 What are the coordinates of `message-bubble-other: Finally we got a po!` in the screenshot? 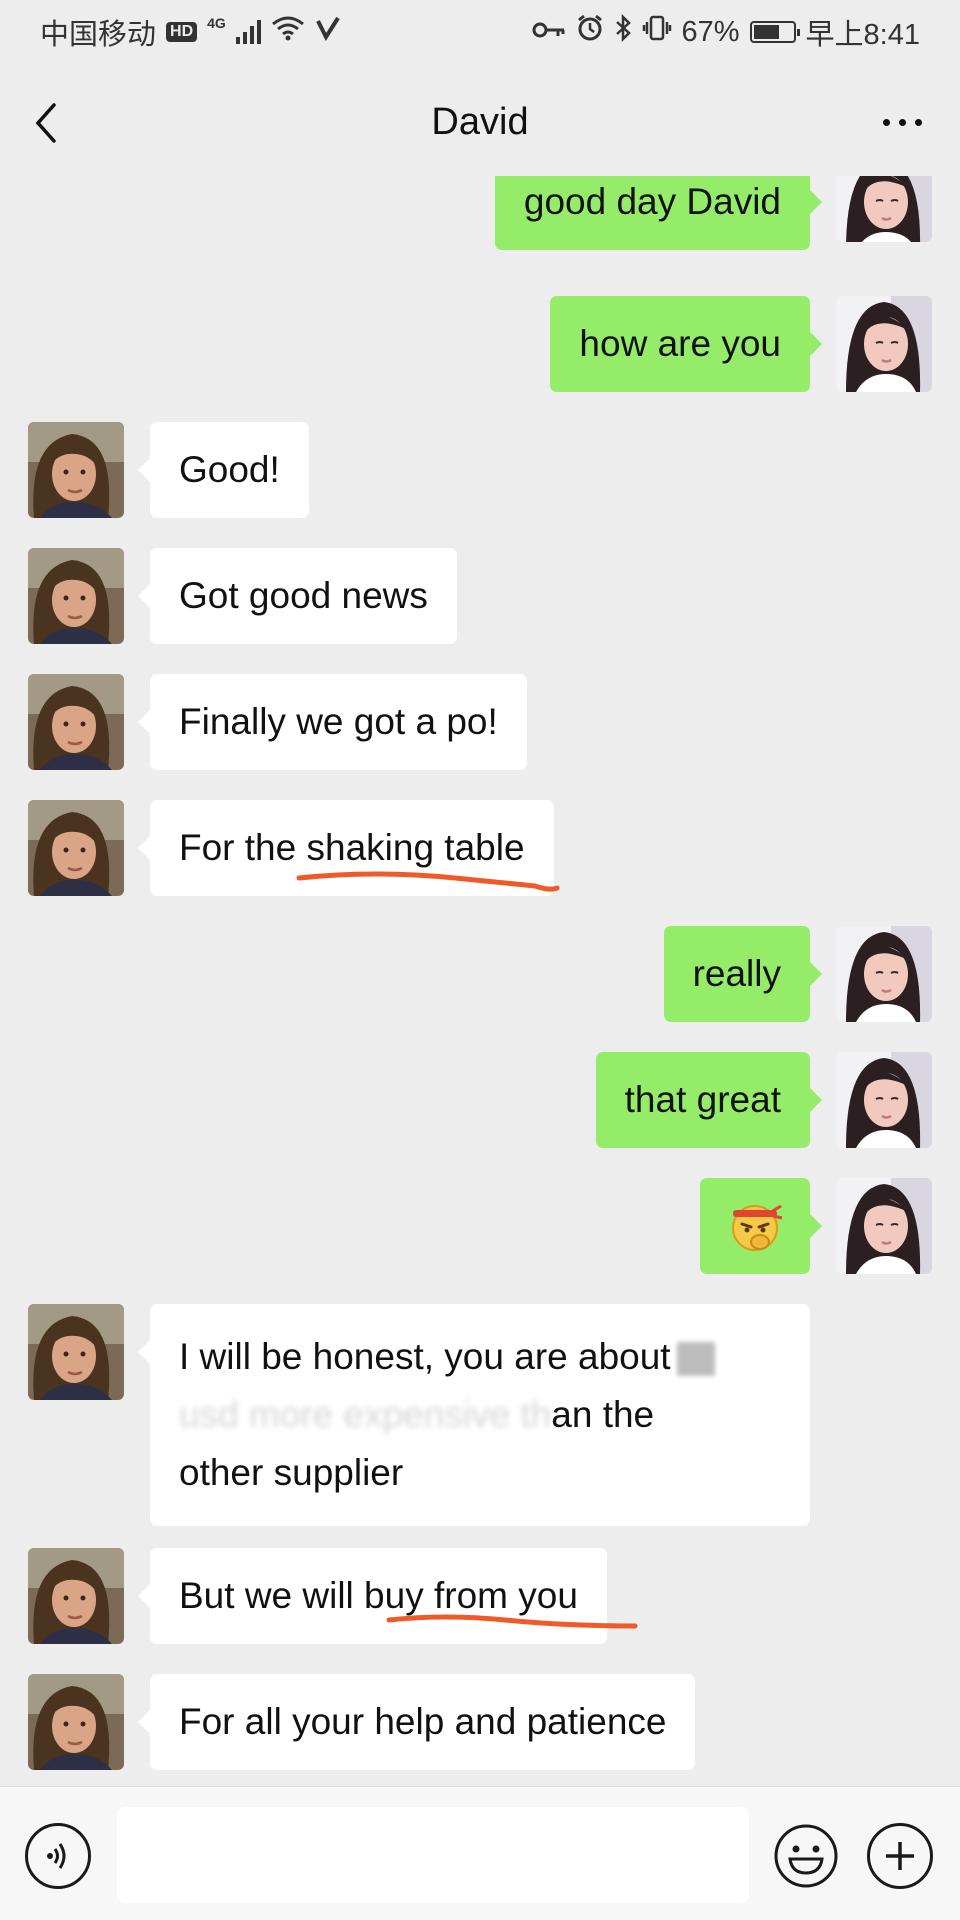 It's located at (332, 722).